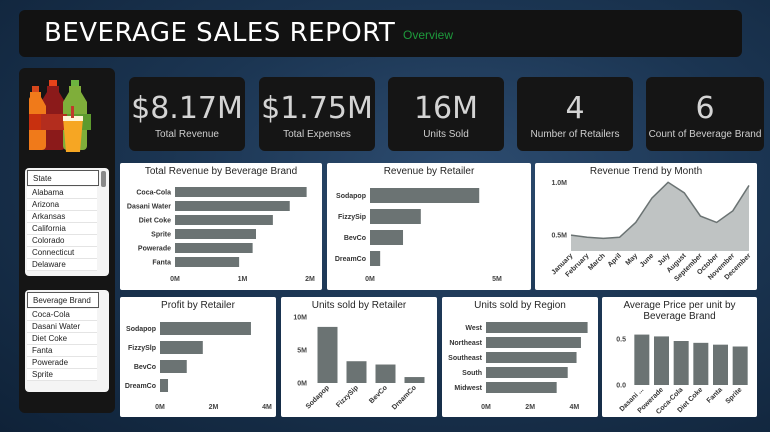 The image size is (770, 432). I want to click on kpi-value: $1.75M, so click(317, 108).